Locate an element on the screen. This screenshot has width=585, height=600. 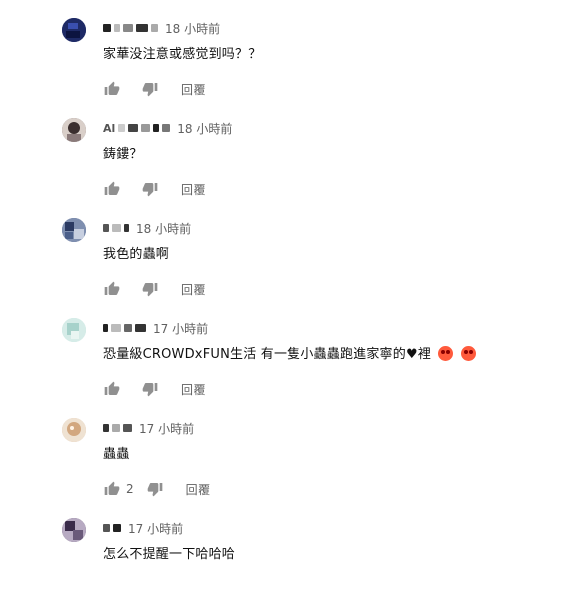
comment-text-suffix: 裡 is located at coordinates (424, 354).